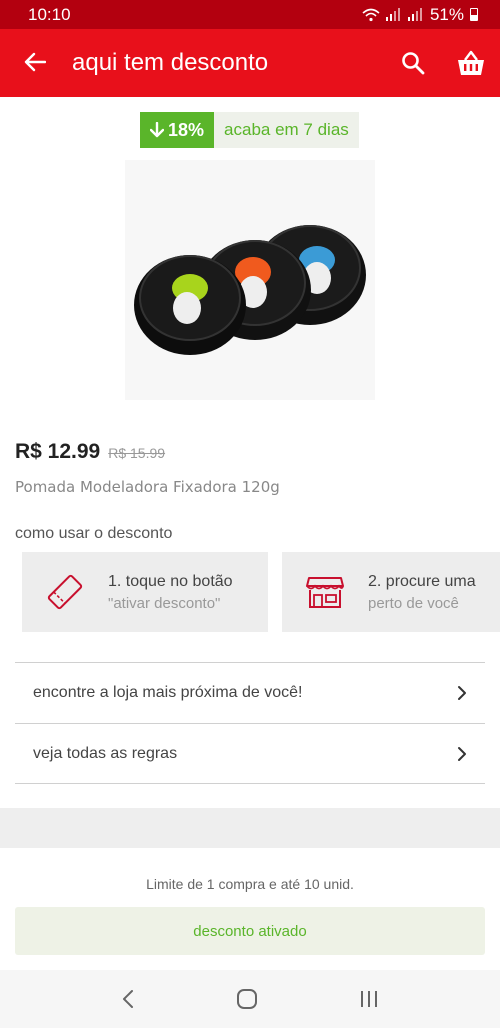 The image size is (500, 1028). I want to click on status-icons: 51%, so click(420, 15).